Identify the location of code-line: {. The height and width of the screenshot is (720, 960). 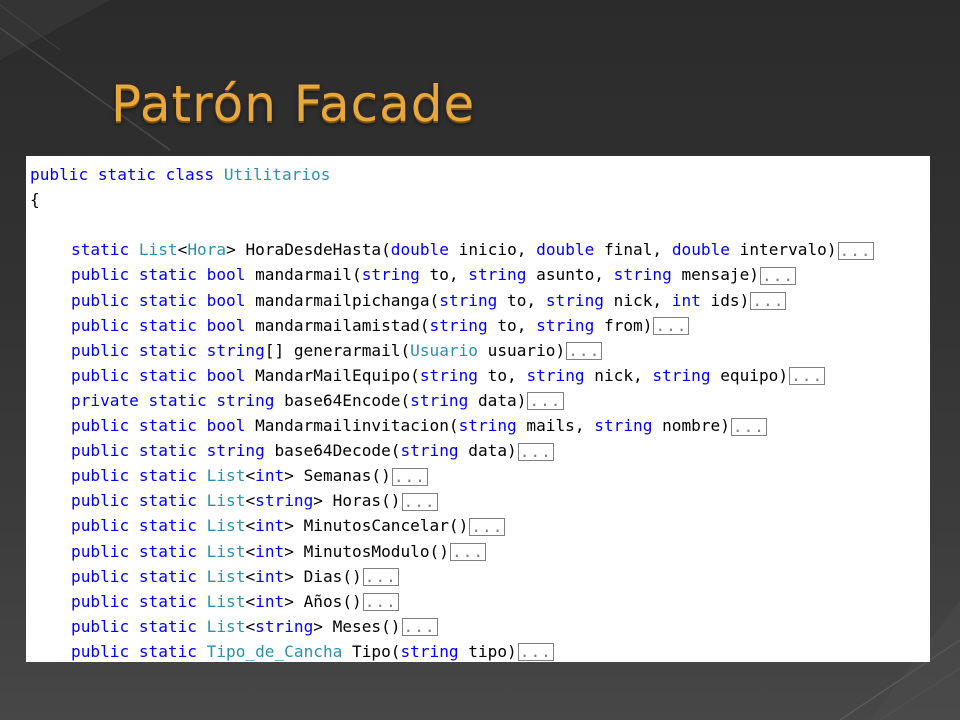
(35, 200).